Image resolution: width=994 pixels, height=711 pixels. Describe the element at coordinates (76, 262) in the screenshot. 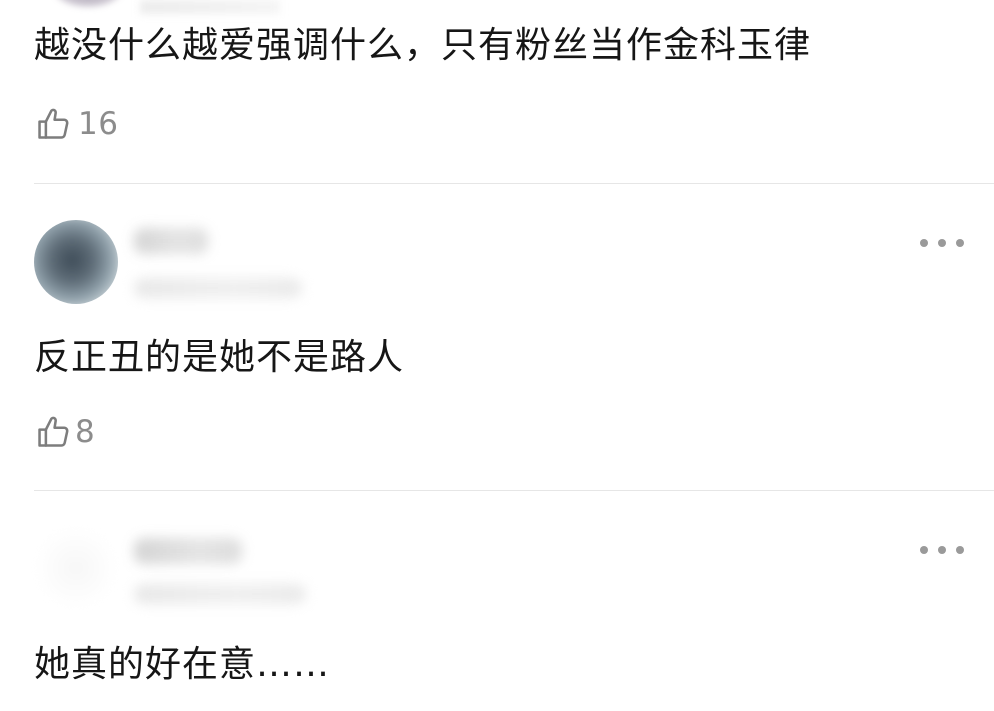

I see `comment-2-avatar` at that location.